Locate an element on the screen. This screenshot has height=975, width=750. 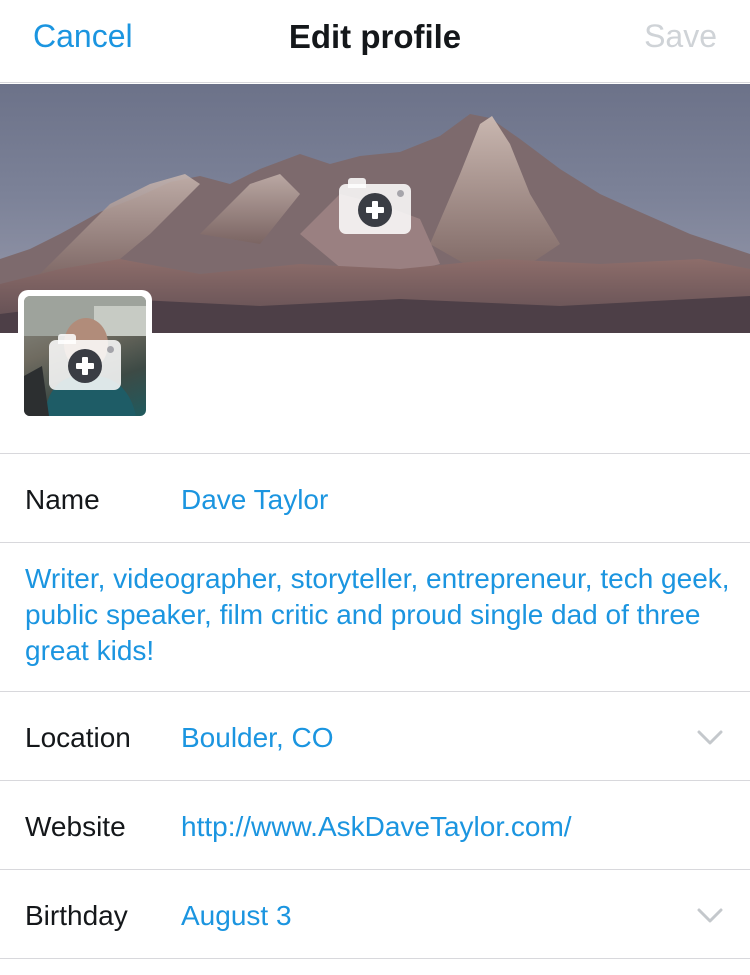
divider is located at coordinates (375, 958).